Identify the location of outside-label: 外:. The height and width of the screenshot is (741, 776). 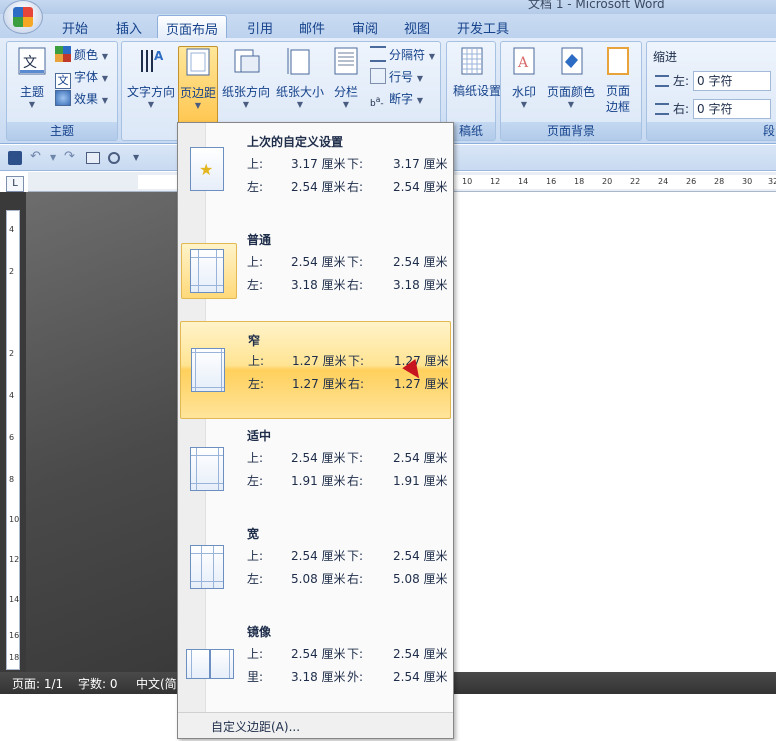
(355, 677).